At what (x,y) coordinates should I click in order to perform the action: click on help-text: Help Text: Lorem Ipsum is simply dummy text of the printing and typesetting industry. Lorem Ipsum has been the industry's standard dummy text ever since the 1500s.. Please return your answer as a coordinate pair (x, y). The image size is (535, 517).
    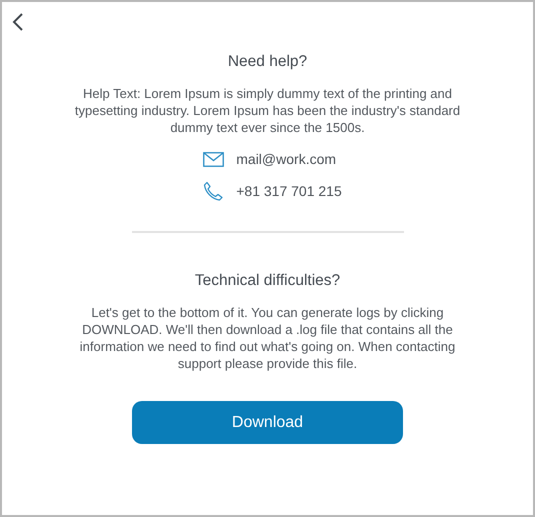
    Looking at the image, I should click on (268, 110).